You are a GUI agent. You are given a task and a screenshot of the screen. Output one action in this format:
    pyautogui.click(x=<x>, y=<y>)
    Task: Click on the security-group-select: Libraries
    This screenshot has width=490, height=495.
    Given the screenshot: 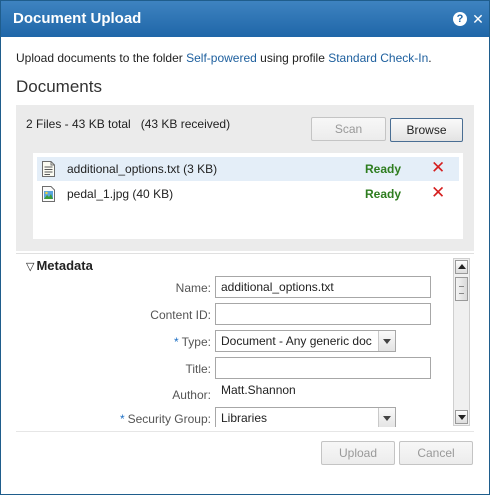 What is the action you would take?
    pyautogui.click(x=305, y=417)
    